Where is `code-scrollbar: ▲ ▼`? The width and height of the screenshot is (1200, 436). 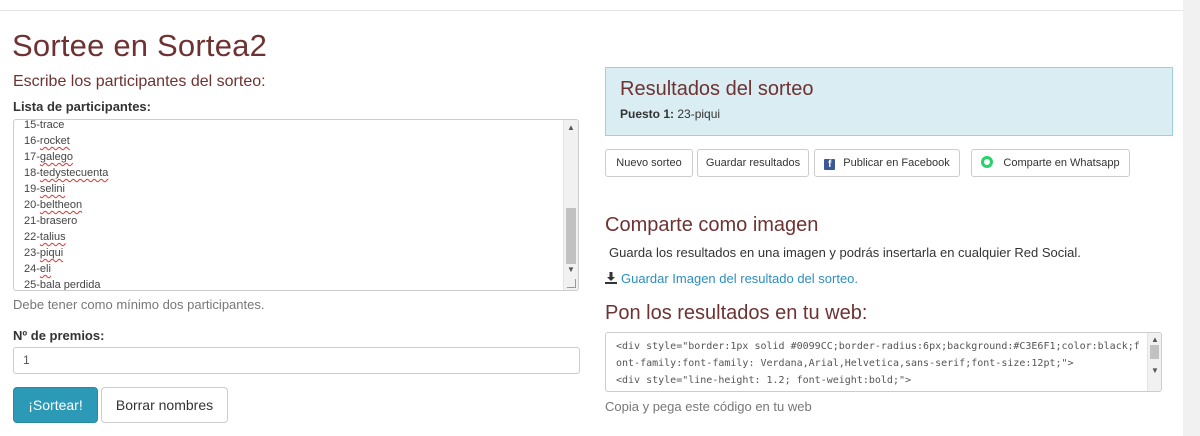
code-scrollbar: ▲ ▼ is located at coordinates (1154, 362).